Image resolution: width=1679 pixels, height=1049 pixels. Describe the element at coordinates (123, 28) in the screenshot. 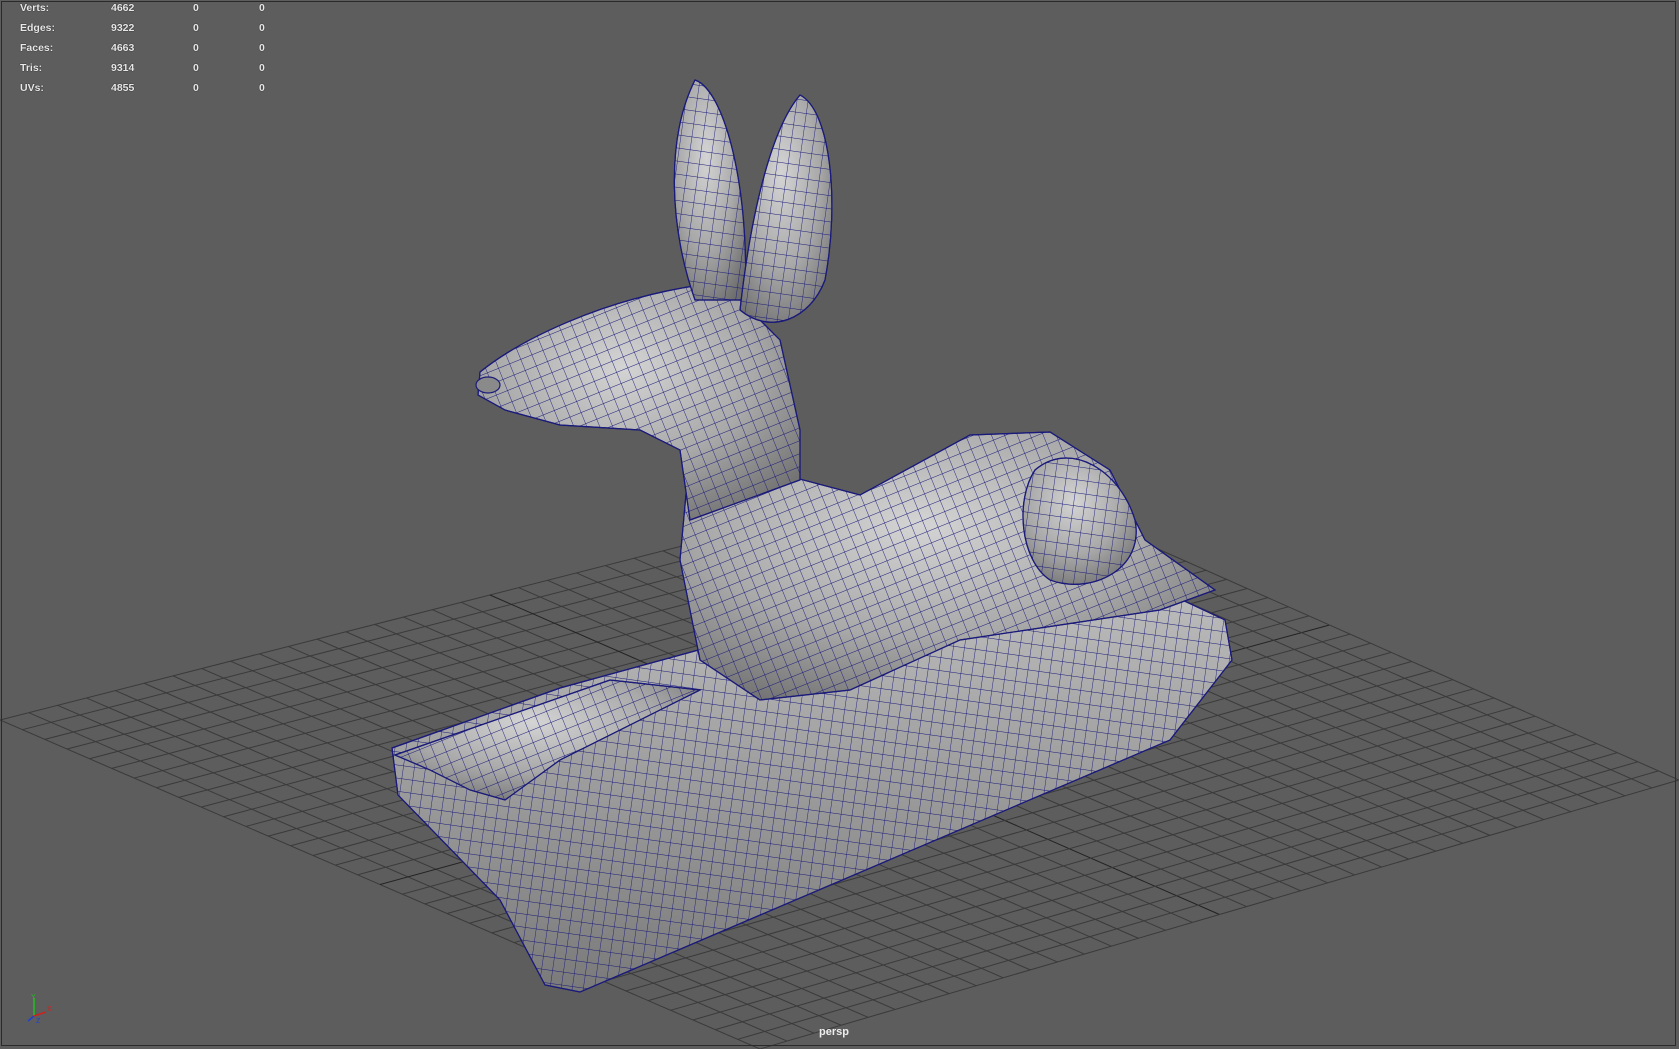

I see `hud-total: 9322` at that location.